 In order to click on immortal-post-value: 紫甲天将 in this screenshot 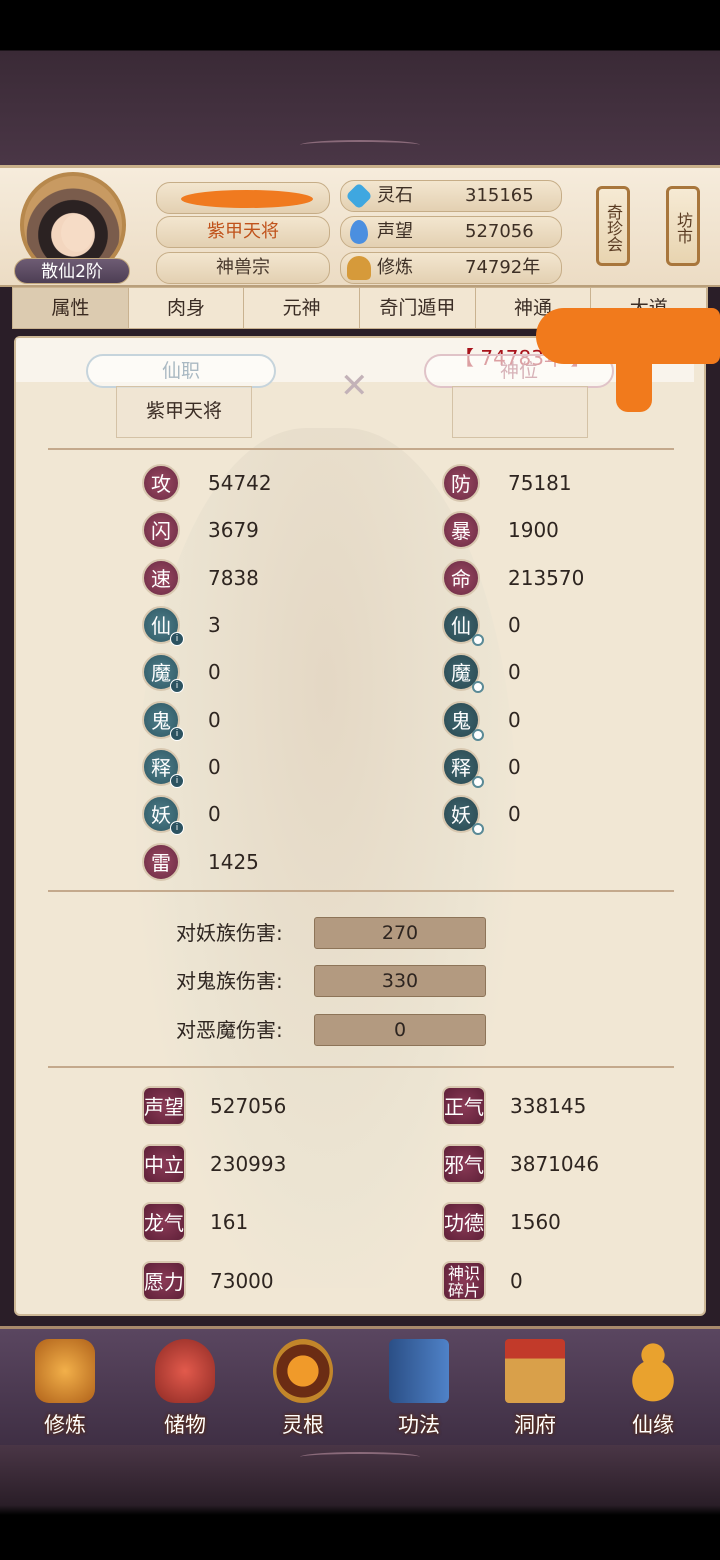, I will do `click(183, 411)`.